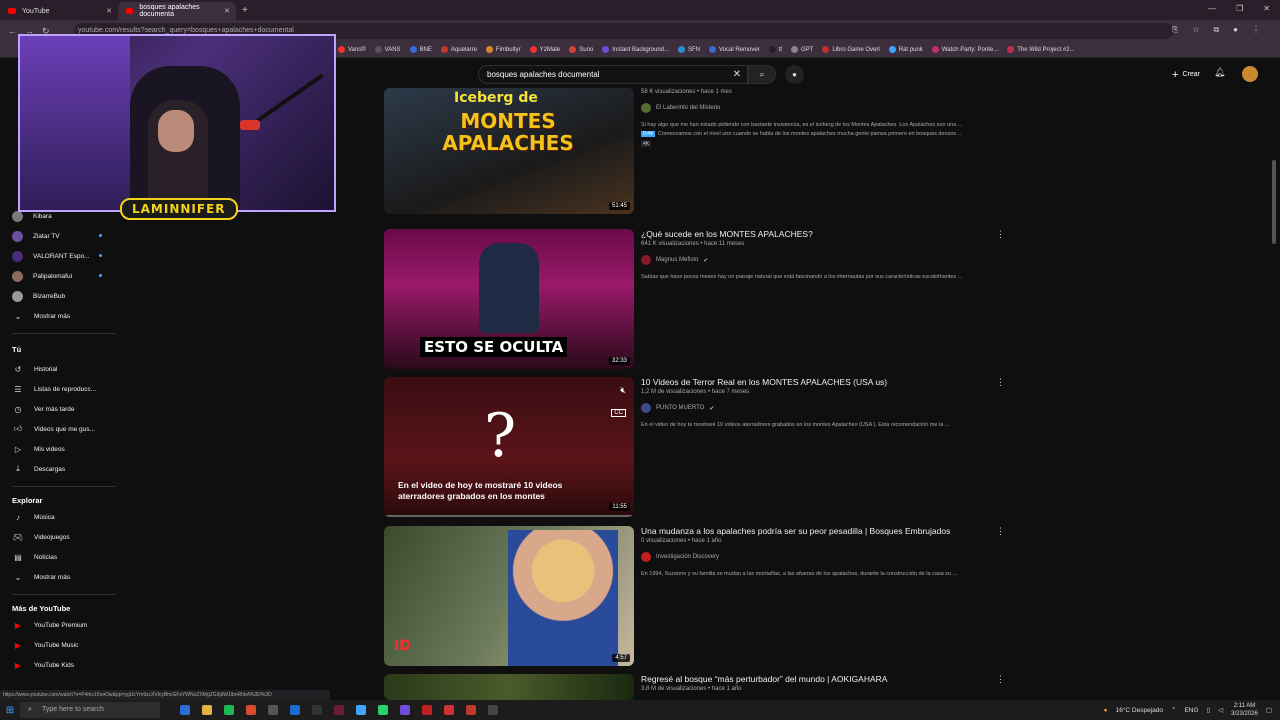 Image resolution: width=1280 pixels, height=720 pixels. I want to click on chapter-time: 0:44, so click(648, 134).